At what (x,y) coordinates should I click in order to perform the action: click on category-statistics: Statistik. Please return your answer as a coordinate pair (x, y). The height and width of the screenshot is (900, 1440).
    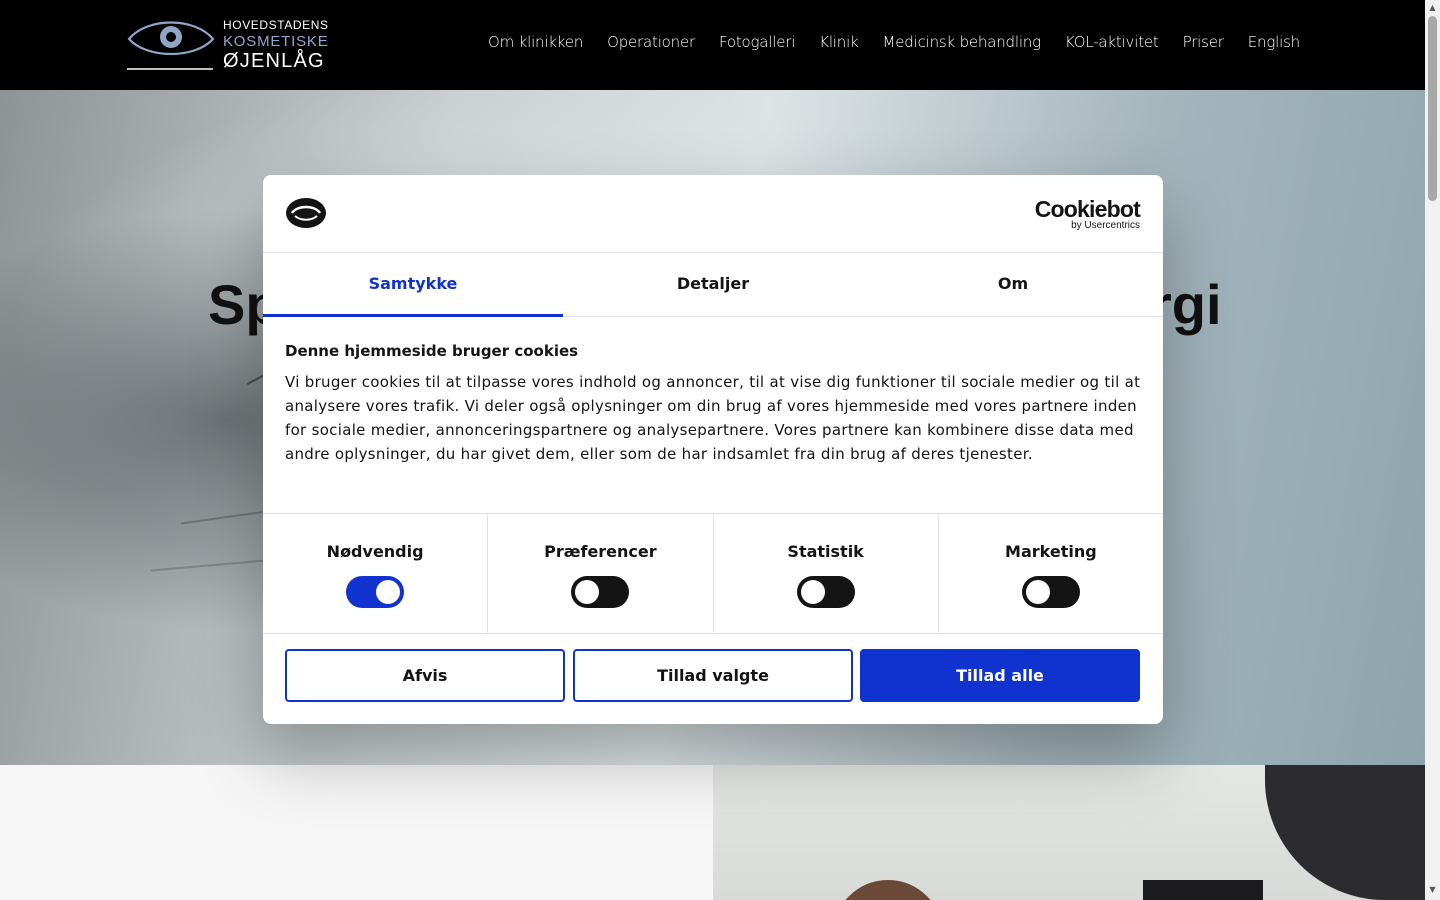
    Looking at the image, I should click on (826, 573).